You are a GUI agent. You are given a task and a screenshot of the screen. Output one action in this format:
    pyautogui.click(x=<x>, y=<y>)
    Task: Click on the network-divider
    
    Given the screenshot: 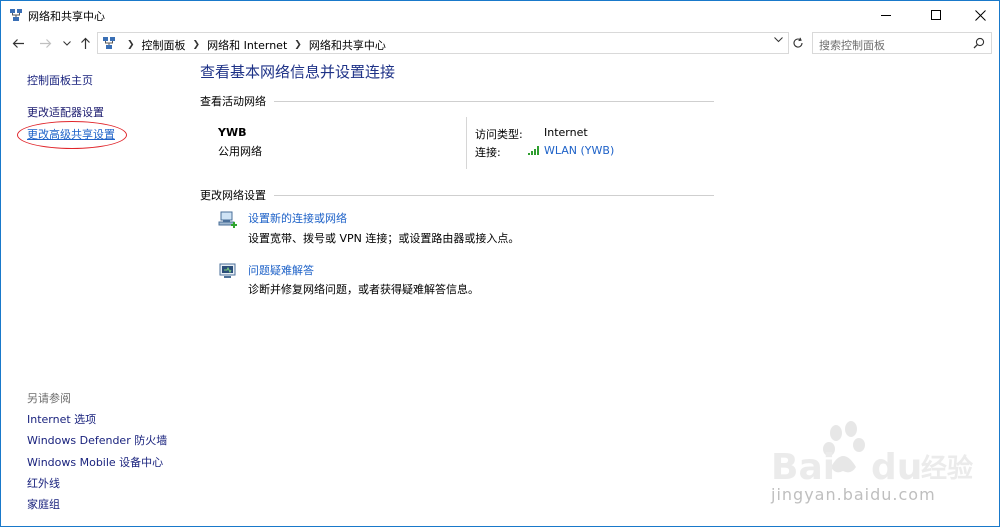 What is the action you would take?
    pyautogui.click(x=466, y=143)
    